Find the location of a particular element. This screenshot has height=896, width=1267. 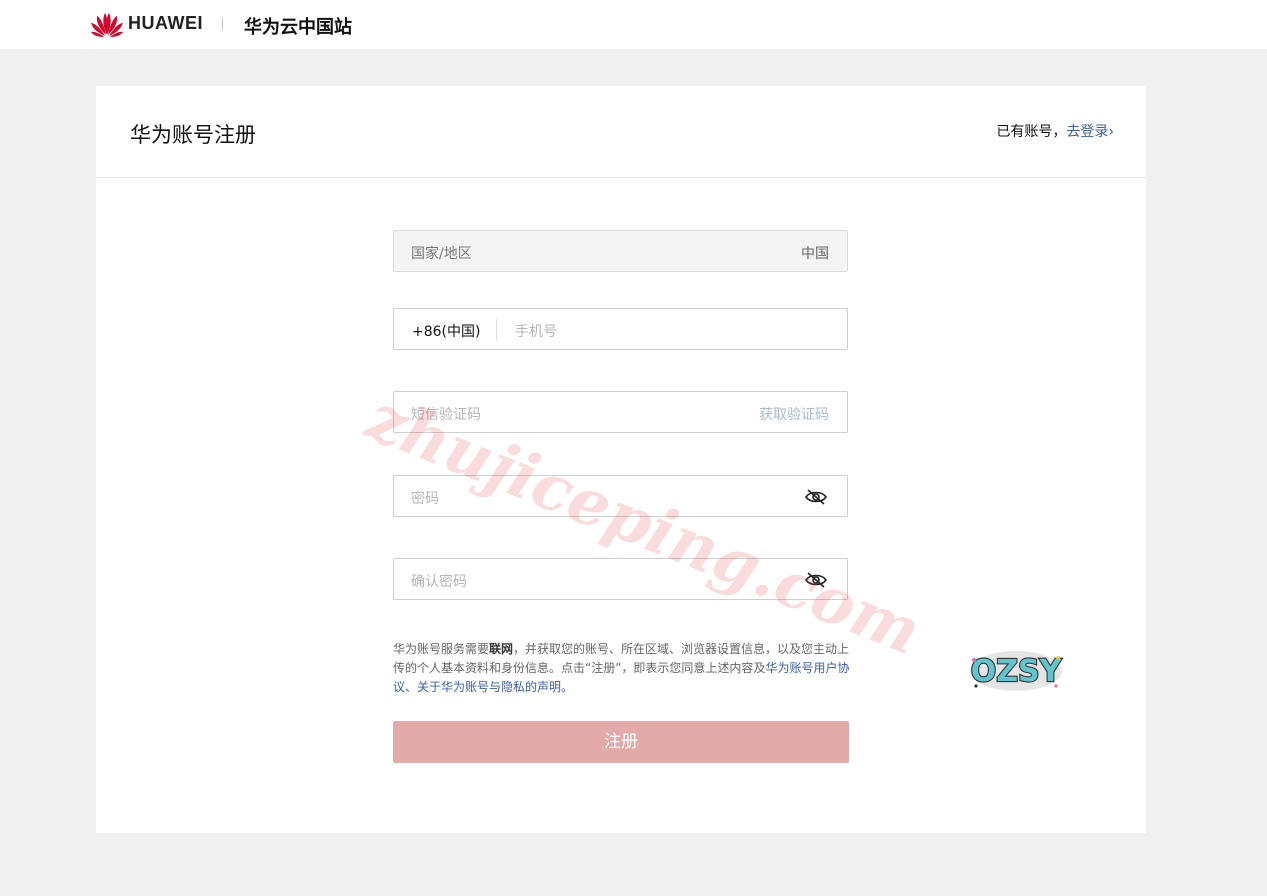

country-code-select: +86(中国) is located at coordinates (446, 331).